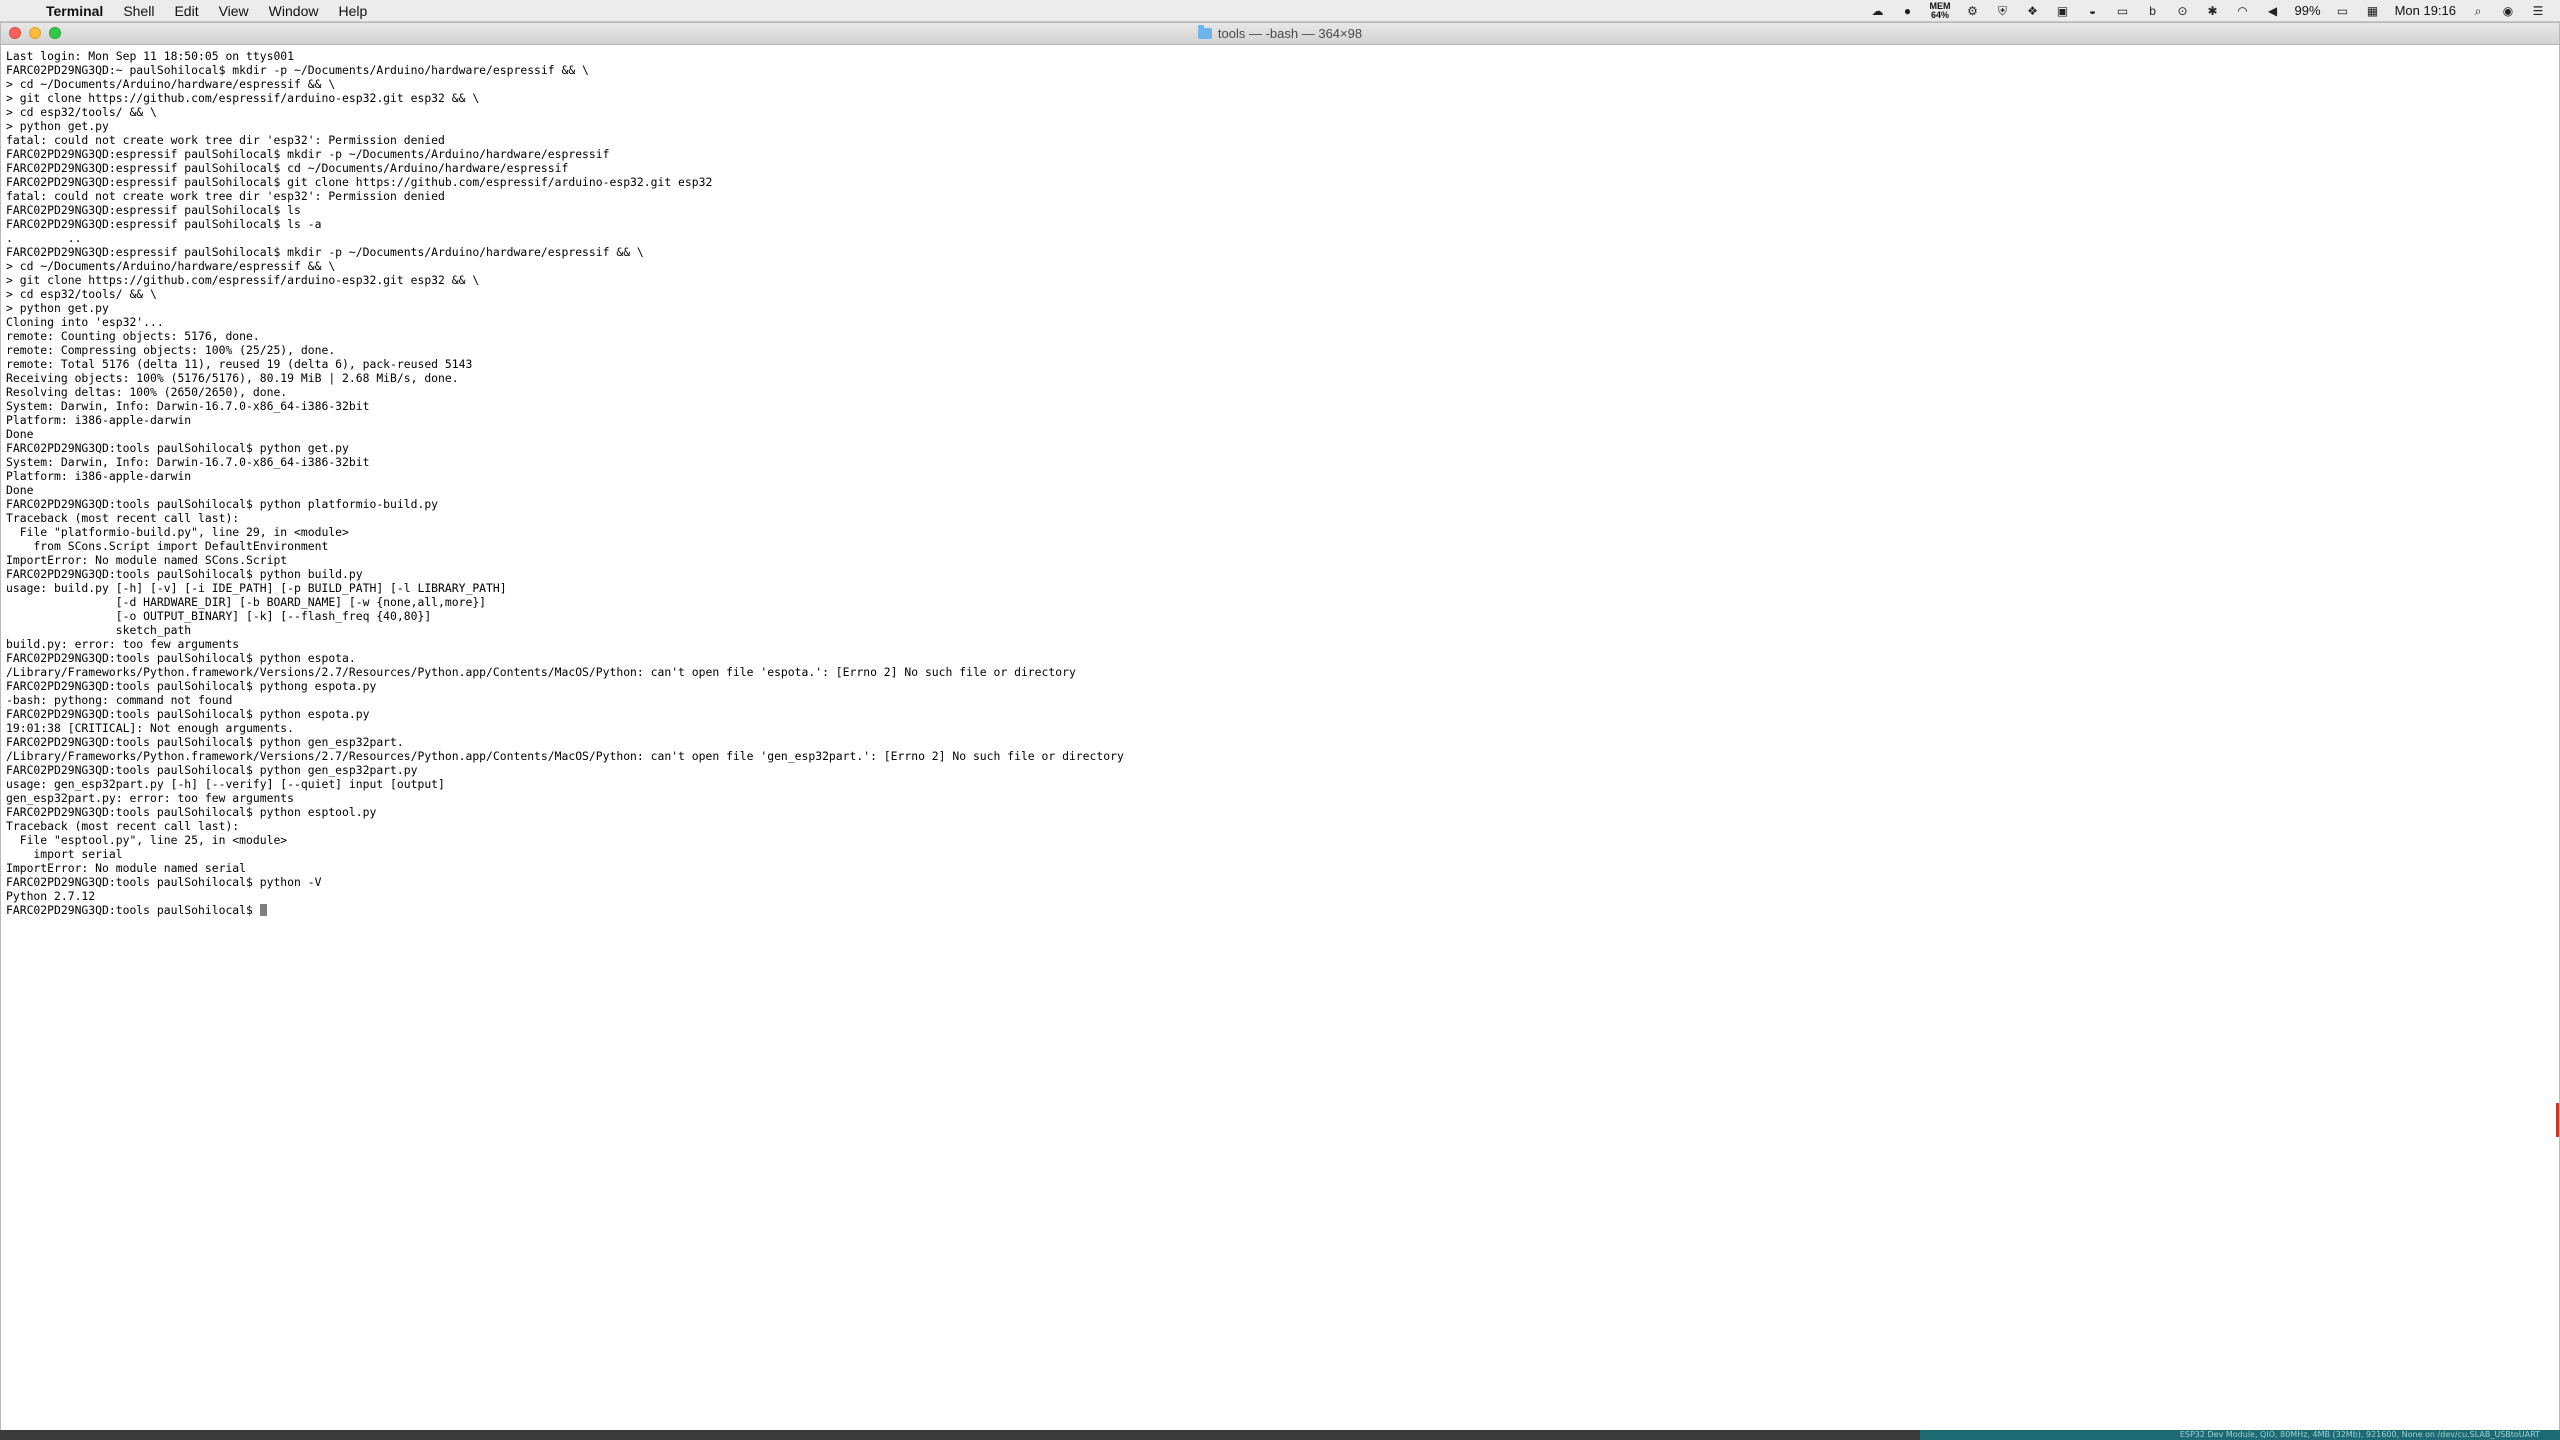  I want to click on gear-icon: ⚙, so click(1973, 11).